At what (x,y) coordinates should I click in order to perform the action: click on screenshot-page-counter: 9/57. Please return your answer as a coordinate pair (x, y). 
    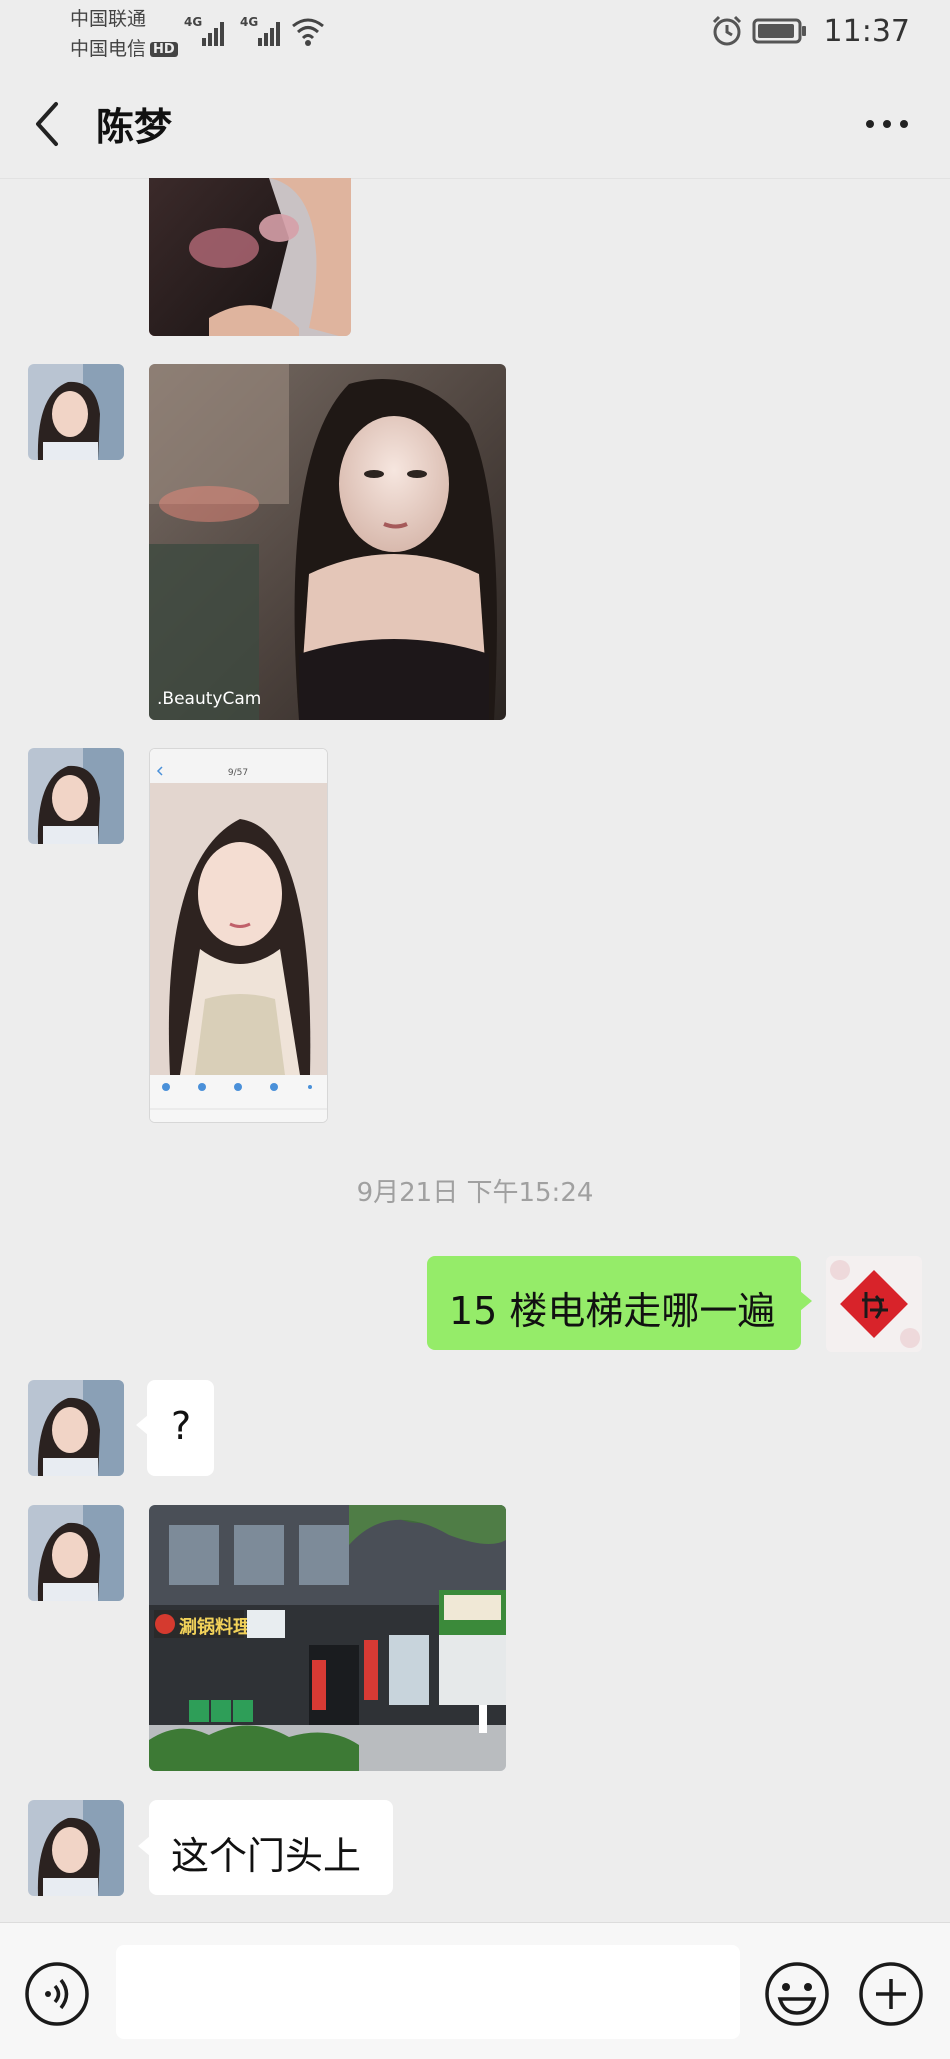
    Looking at the image, I should click on (238, 773).